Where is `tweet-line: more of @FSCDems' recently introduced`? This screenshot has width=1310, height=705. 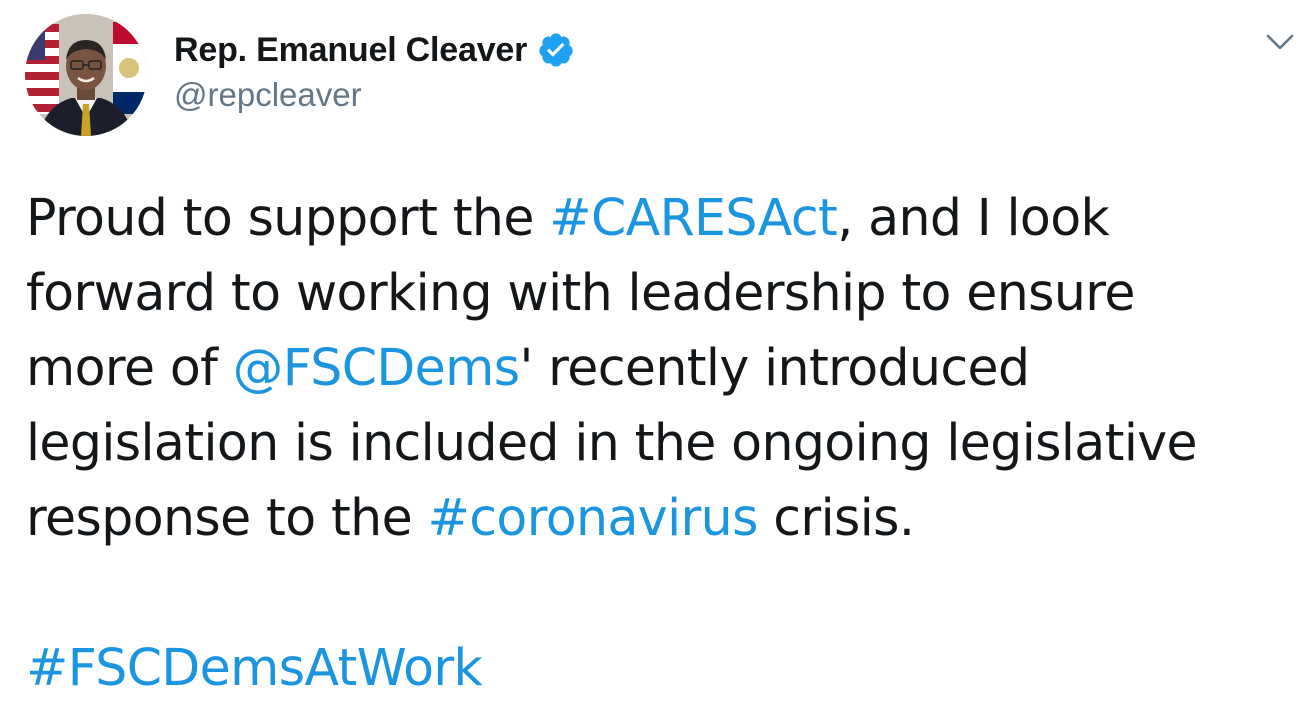 tweet-line: more of @FSCDems' recently introduced is located at coordinates (661, 367).